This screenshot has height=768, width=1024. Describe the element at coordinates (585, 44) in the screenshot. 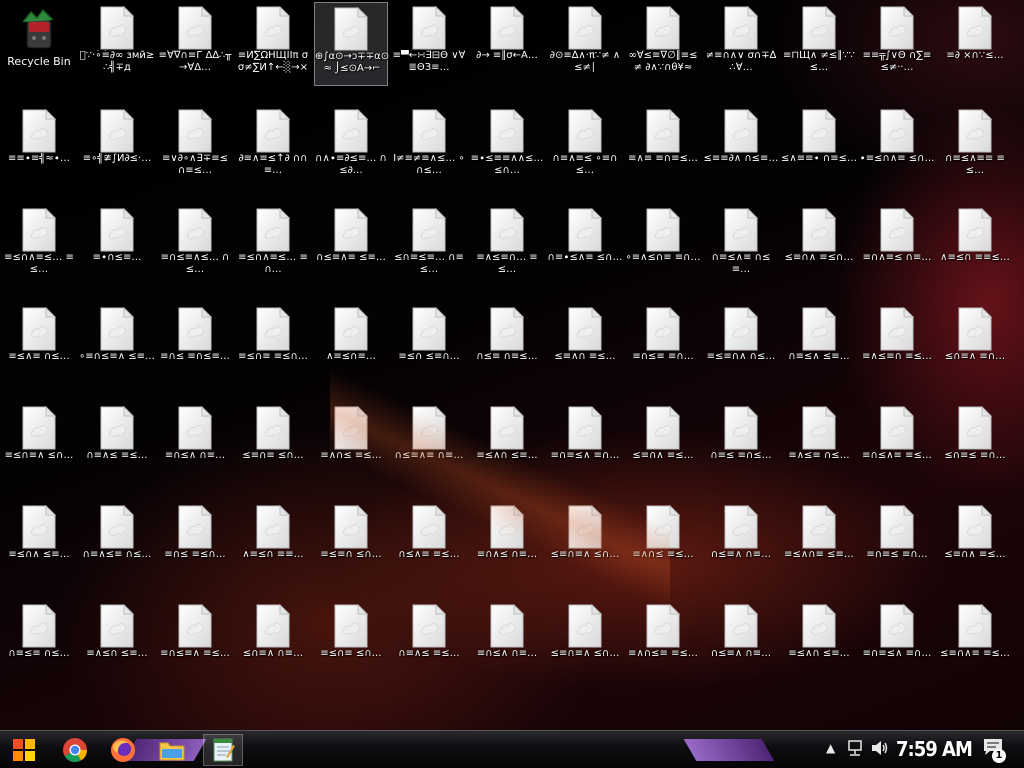

I see `desktop-file: ∂⊙≡∆∧·π∵≠ ∧≤≠∣` at that location.